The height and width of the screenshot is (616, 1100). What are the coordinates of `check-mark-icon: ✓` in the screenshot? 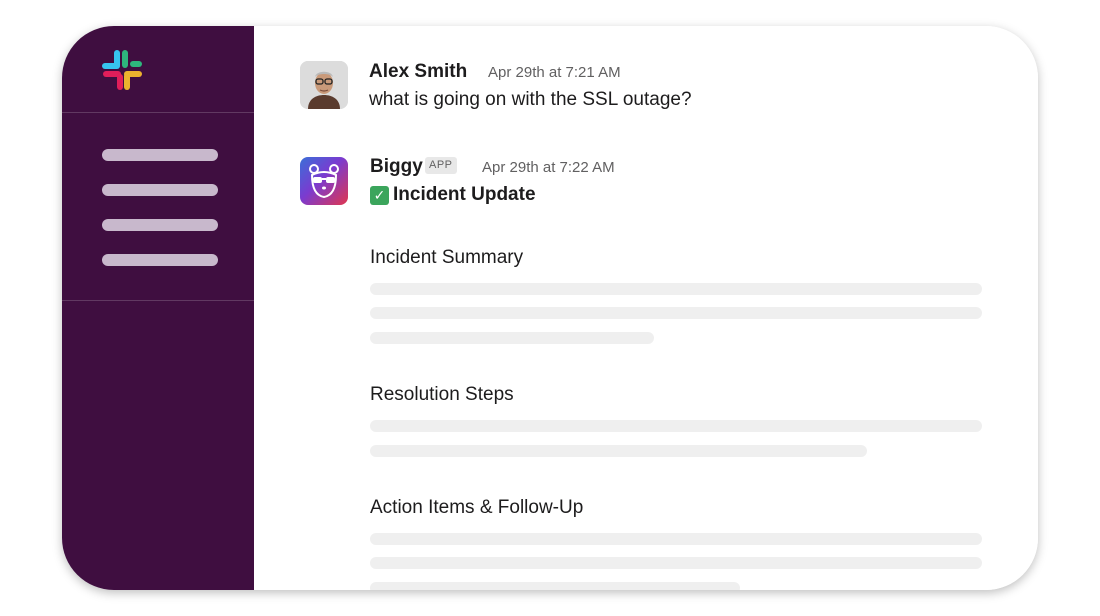 It's located at (379, 195).